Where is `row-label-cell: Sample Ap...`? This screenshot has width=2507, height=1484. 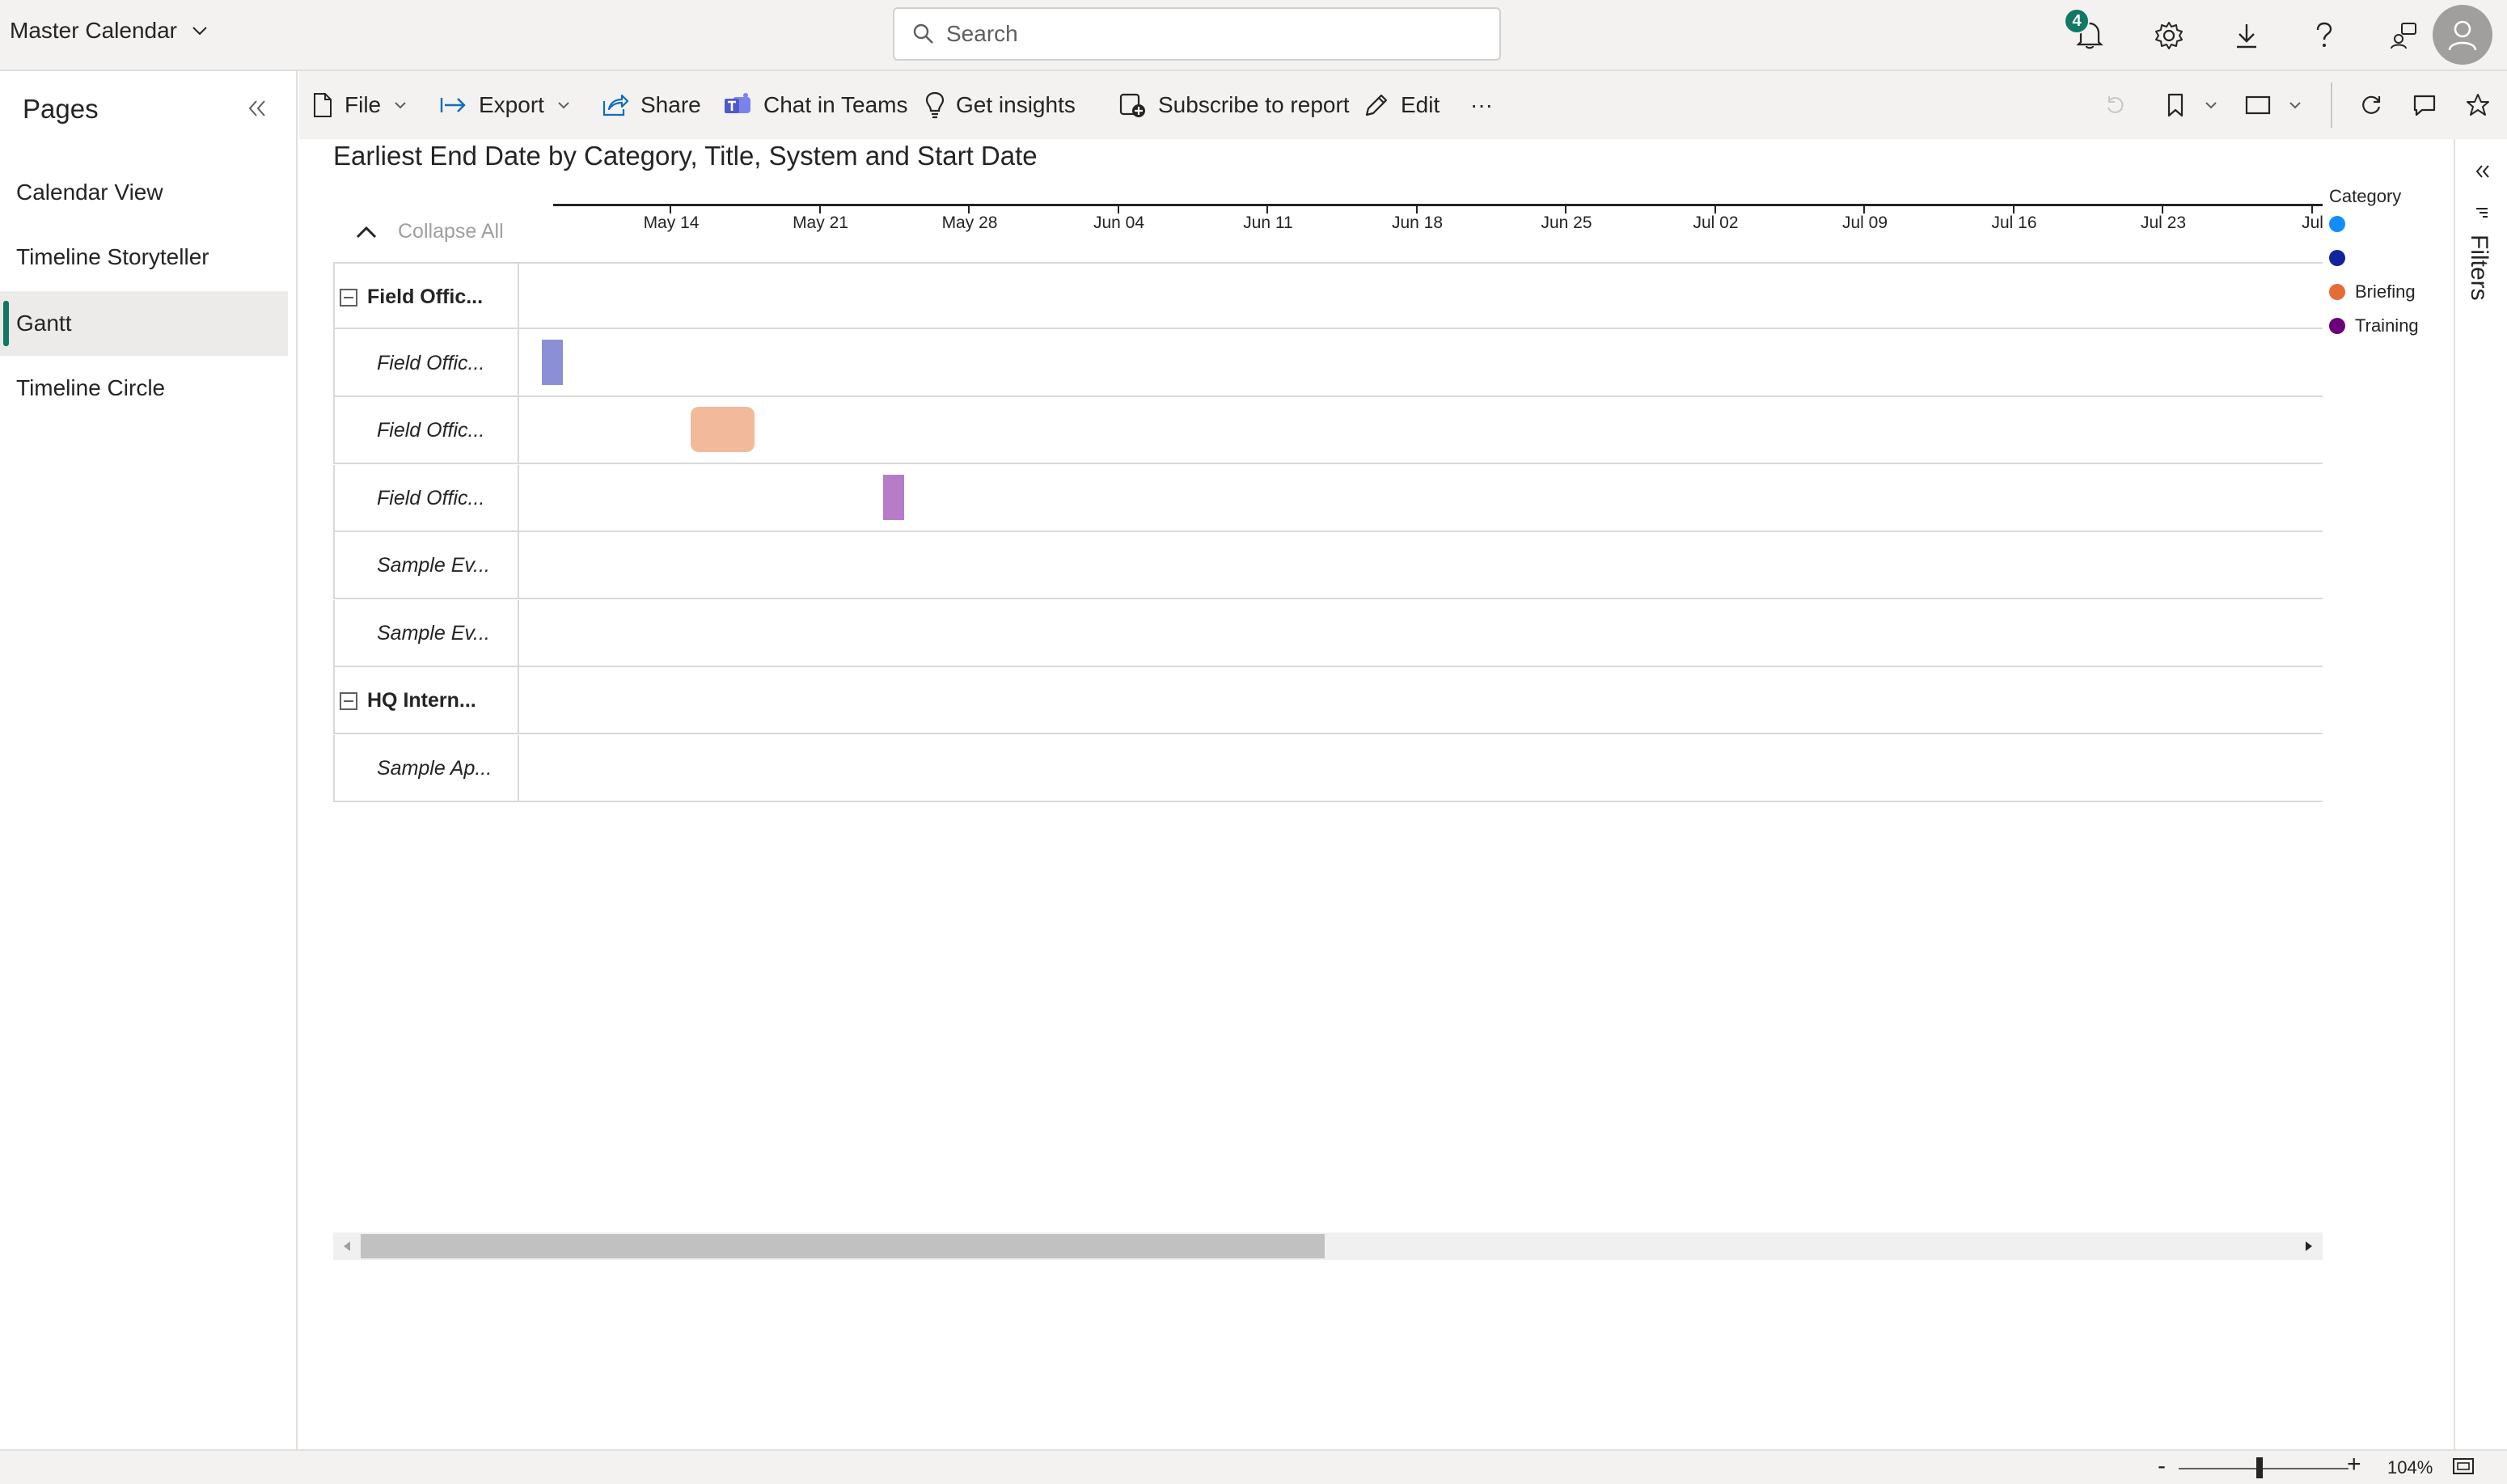
row-label-cell: Sample Ap... is located at coordinates (426, 768).